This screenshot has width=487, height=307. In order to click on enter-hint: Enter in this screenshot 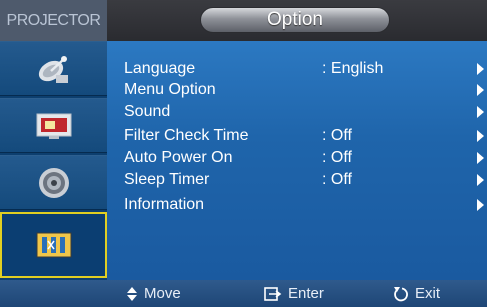, I will do `click(294, 293)`.